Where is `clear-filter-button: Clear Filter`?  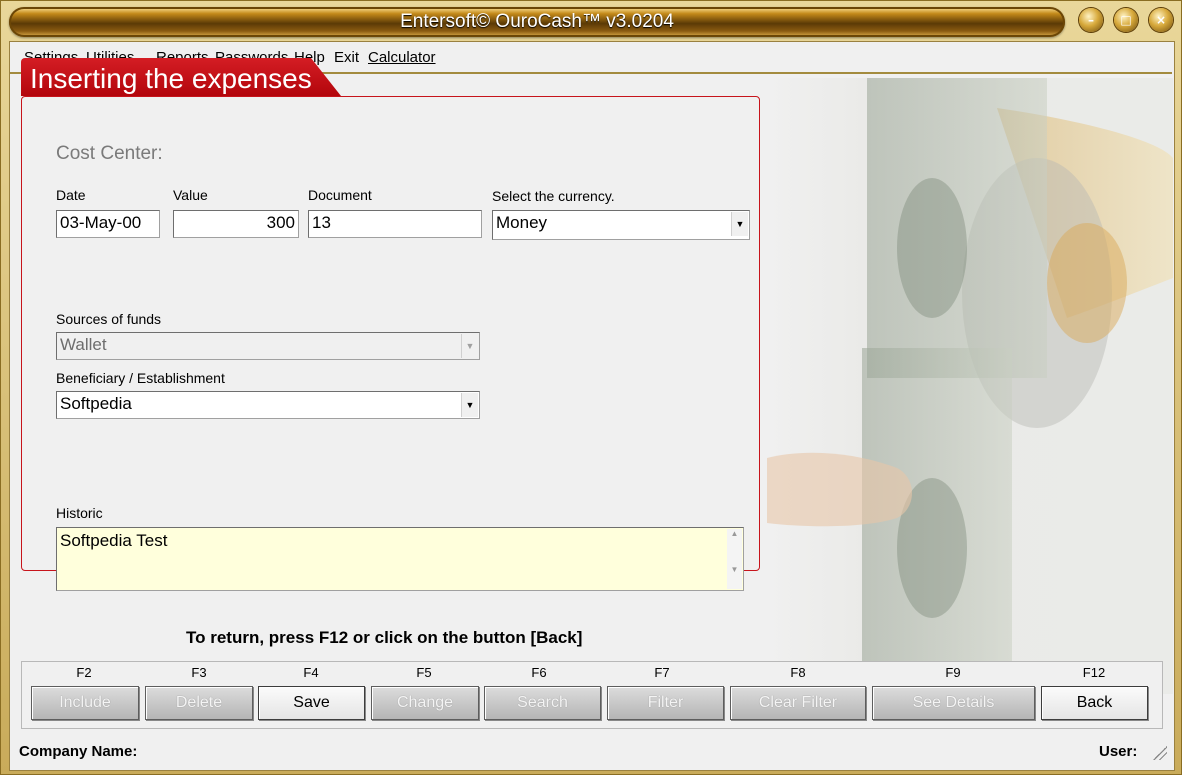
clear-filter-button: Clear Filter is located at coordinates (798, 703).